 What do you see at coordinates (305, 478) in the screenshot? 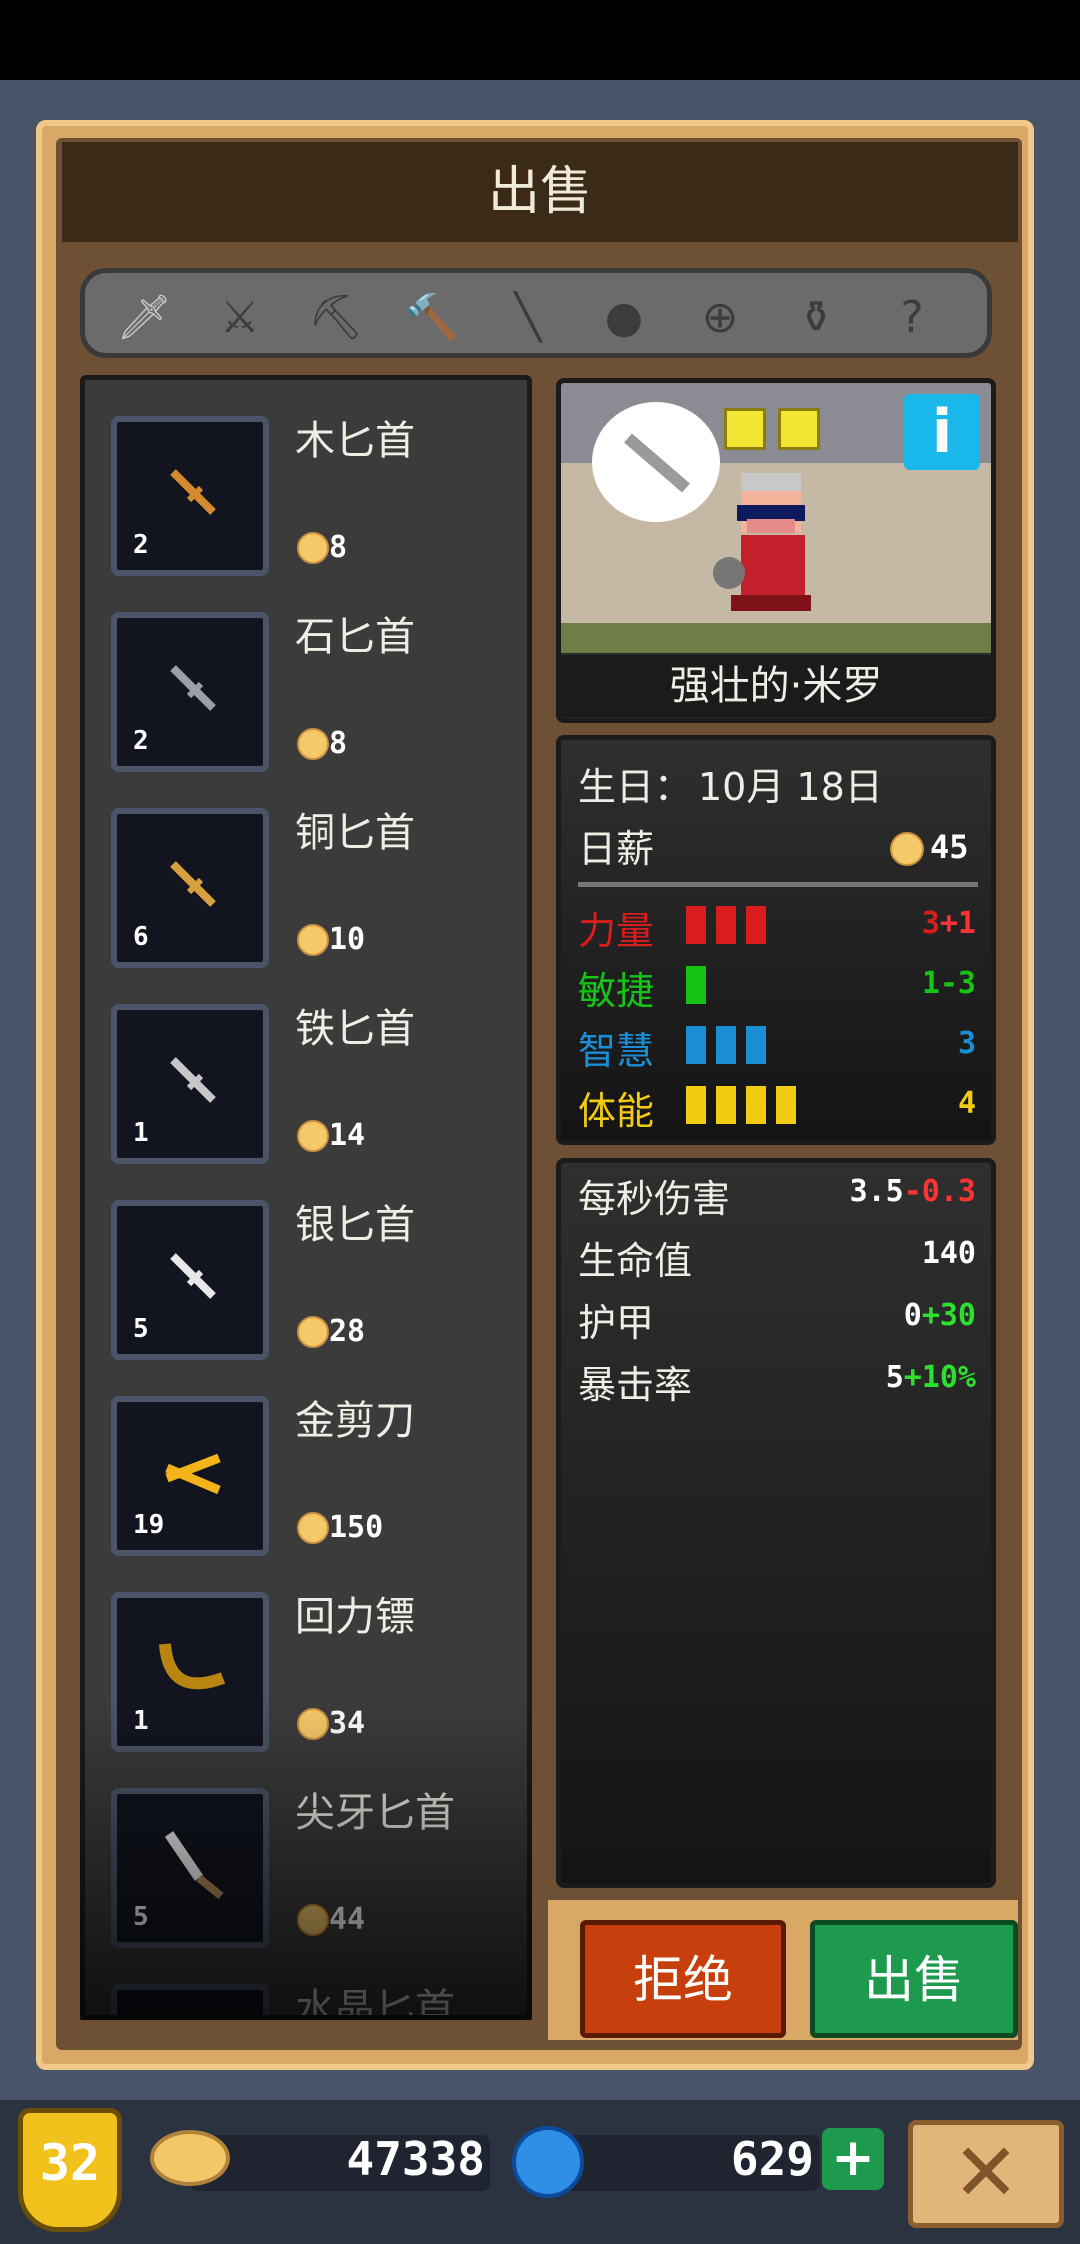
I see `list-item: 2 木匕首 8` at bounding box center [305, 478].